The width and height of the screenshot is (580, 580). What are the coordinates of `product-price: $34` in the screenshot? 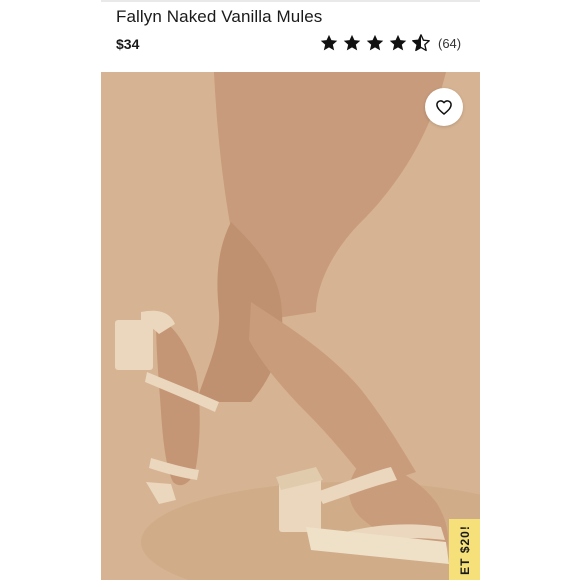 It's located at (128, 44).